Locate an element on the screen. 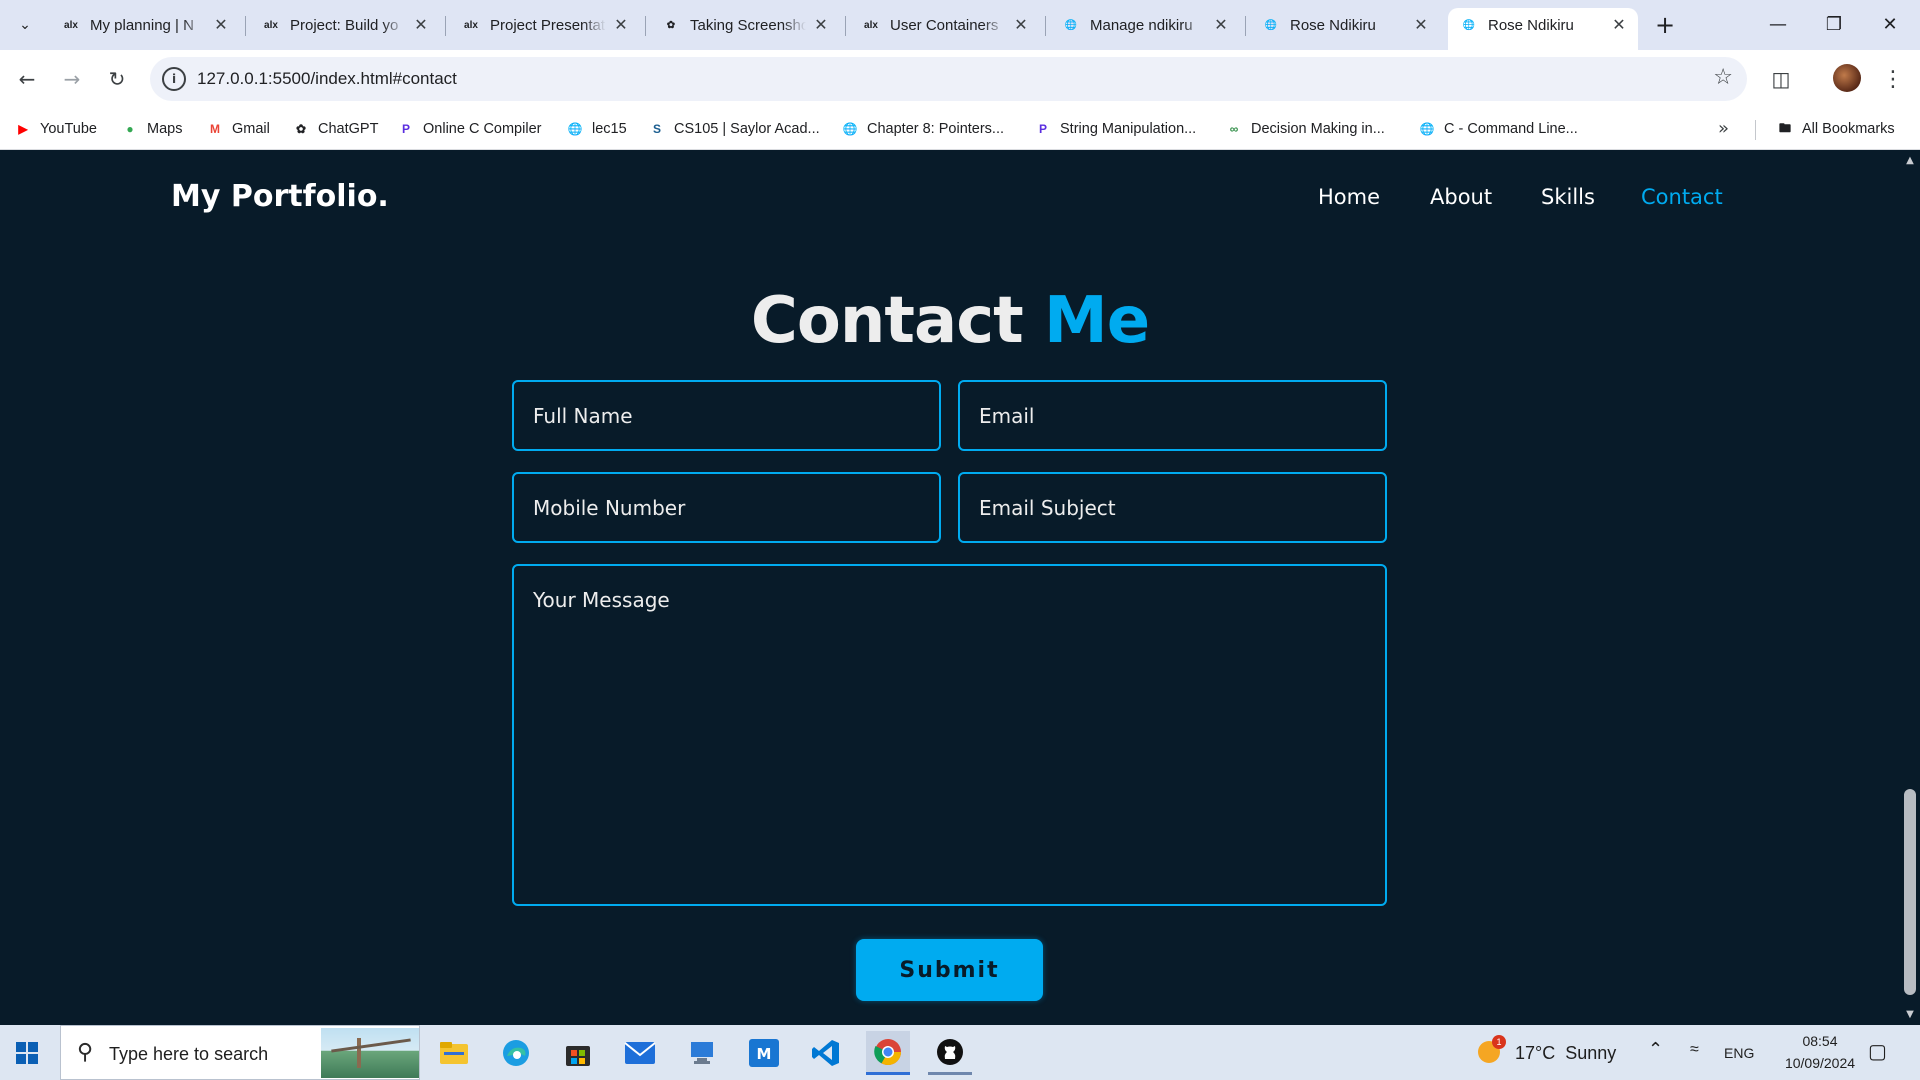  bookmark-online-c-compiler: P Online C Compiler is located at coordinates (469, 129).